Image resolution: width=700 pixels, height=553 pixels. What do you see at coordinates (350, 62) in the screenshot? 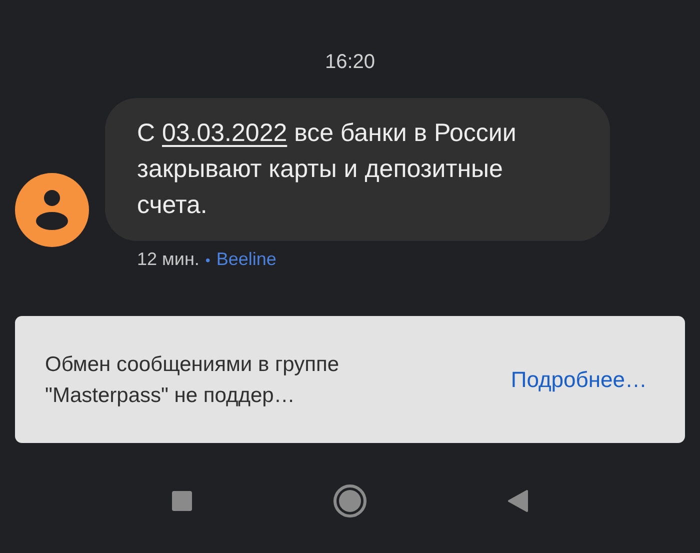
I see `timestamp: 16:20` at bounding box center [350, 62].